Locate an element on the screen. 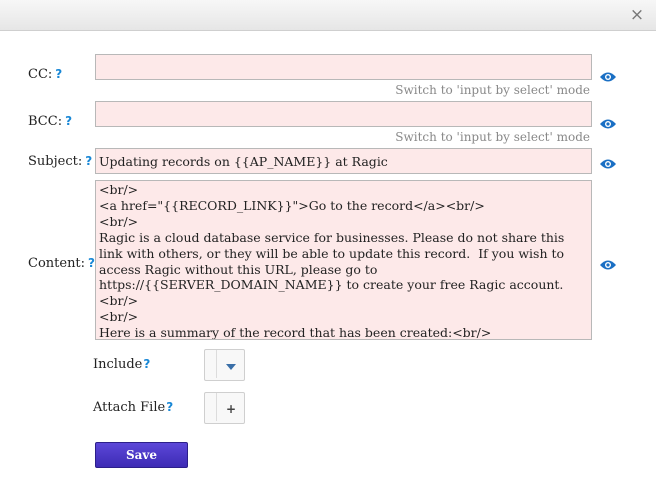 Image resolution: width=656 pixels, height=498 pixels. dialog-titlebar: × is located at coordinates (328, 15).